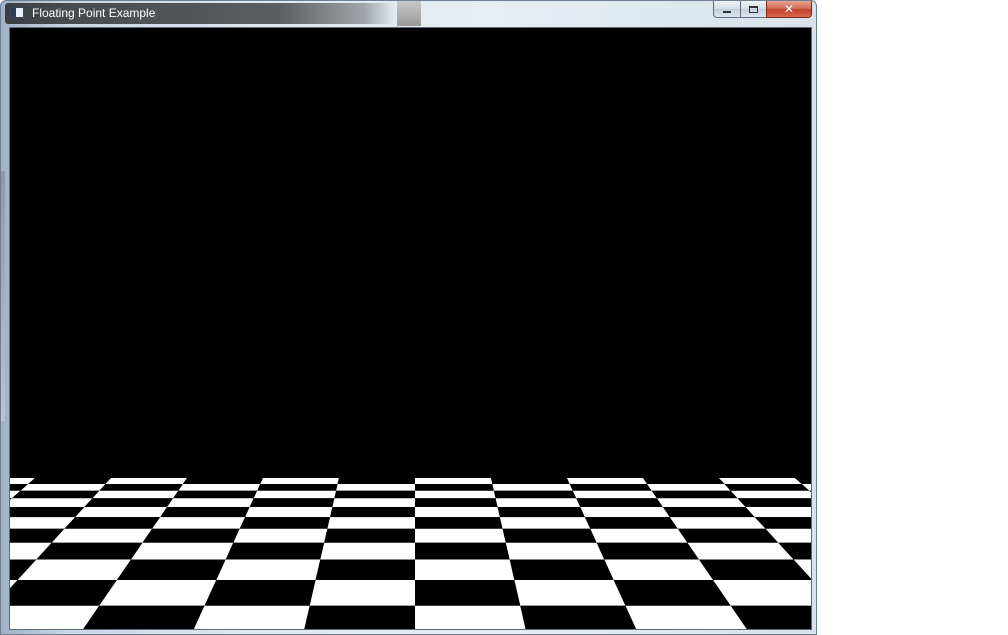  I want to click on caption-buttons: ✕, so click(762, 9).